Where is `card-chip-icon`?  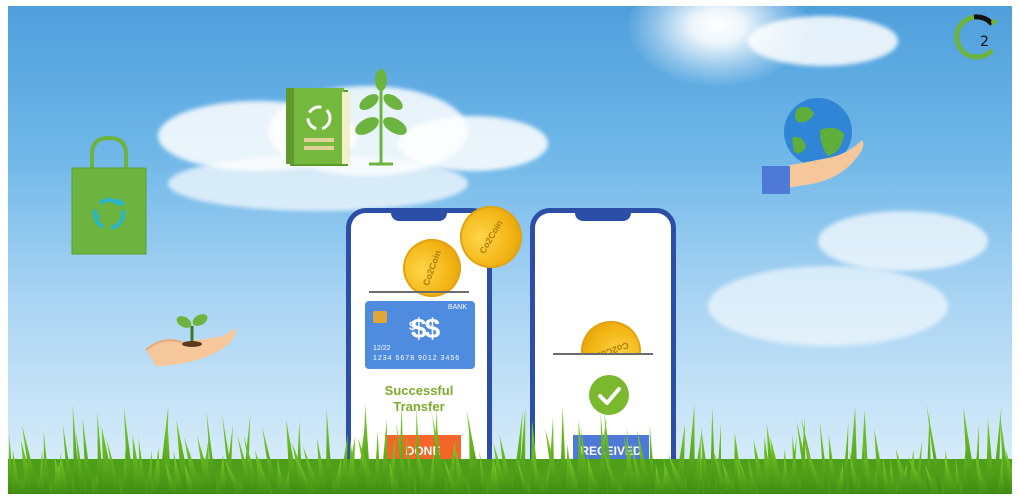
card-chip-icon is located at coordinates (380, 317).